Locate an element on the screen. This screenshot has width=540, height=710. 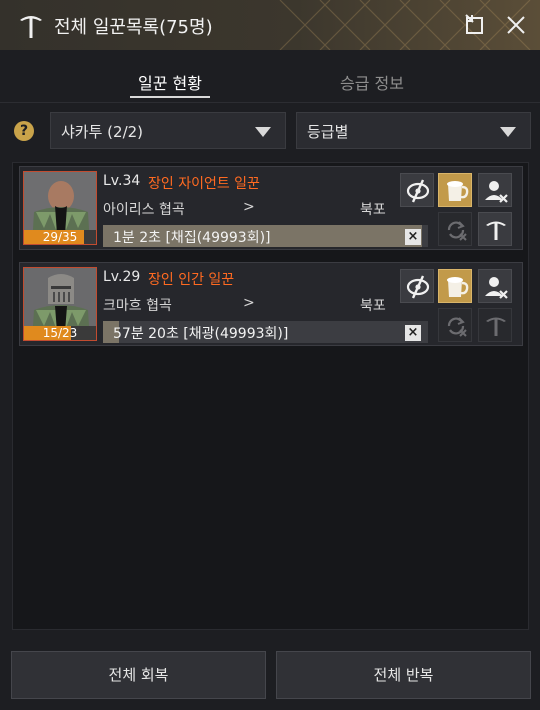
tab-bar: 일꾼 현황 승급 정보 is located at coordinates (270, 76).